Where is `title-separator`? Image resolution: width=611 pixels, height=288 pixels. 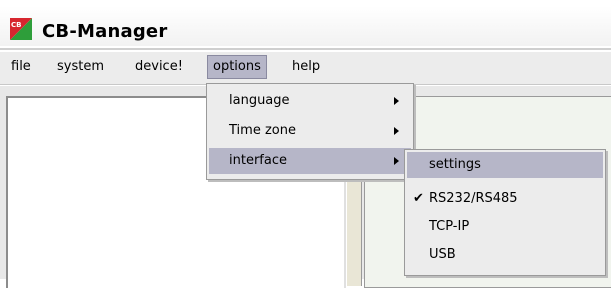 title-separator is located at coordinates (305, 49).